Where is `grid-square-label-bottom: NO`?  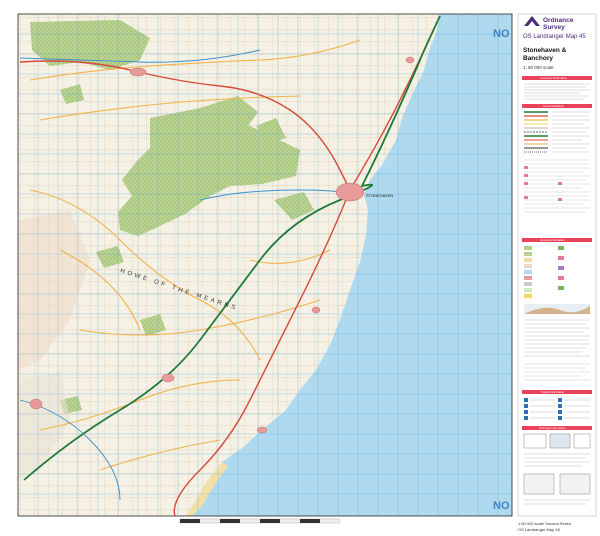 grid-square-label-bottom: NO is located at coordinates (501, 506).